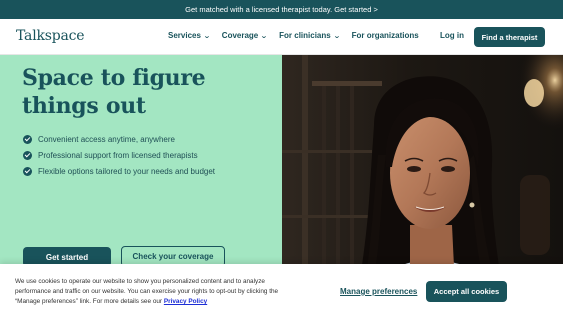 Image resolution: width=563 pixels, height=320 pixels. What do you see at coordinates (509, 37) in the screenshot?
I see `find-a-therapist-button: Find a therapist` at bounding box center [509, 37].